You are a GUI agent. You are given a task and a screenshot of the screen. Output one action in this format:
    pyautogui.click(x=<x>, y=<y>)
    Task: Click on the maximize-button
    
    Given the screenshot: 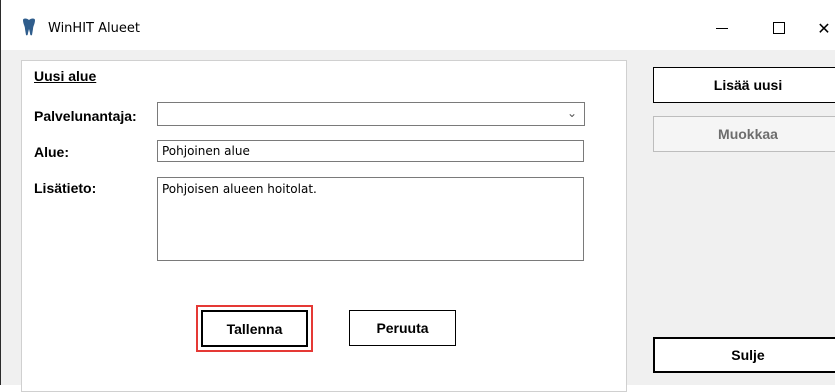 What is the action you would take?
    pyautogui.click(x=779, y=28)
    